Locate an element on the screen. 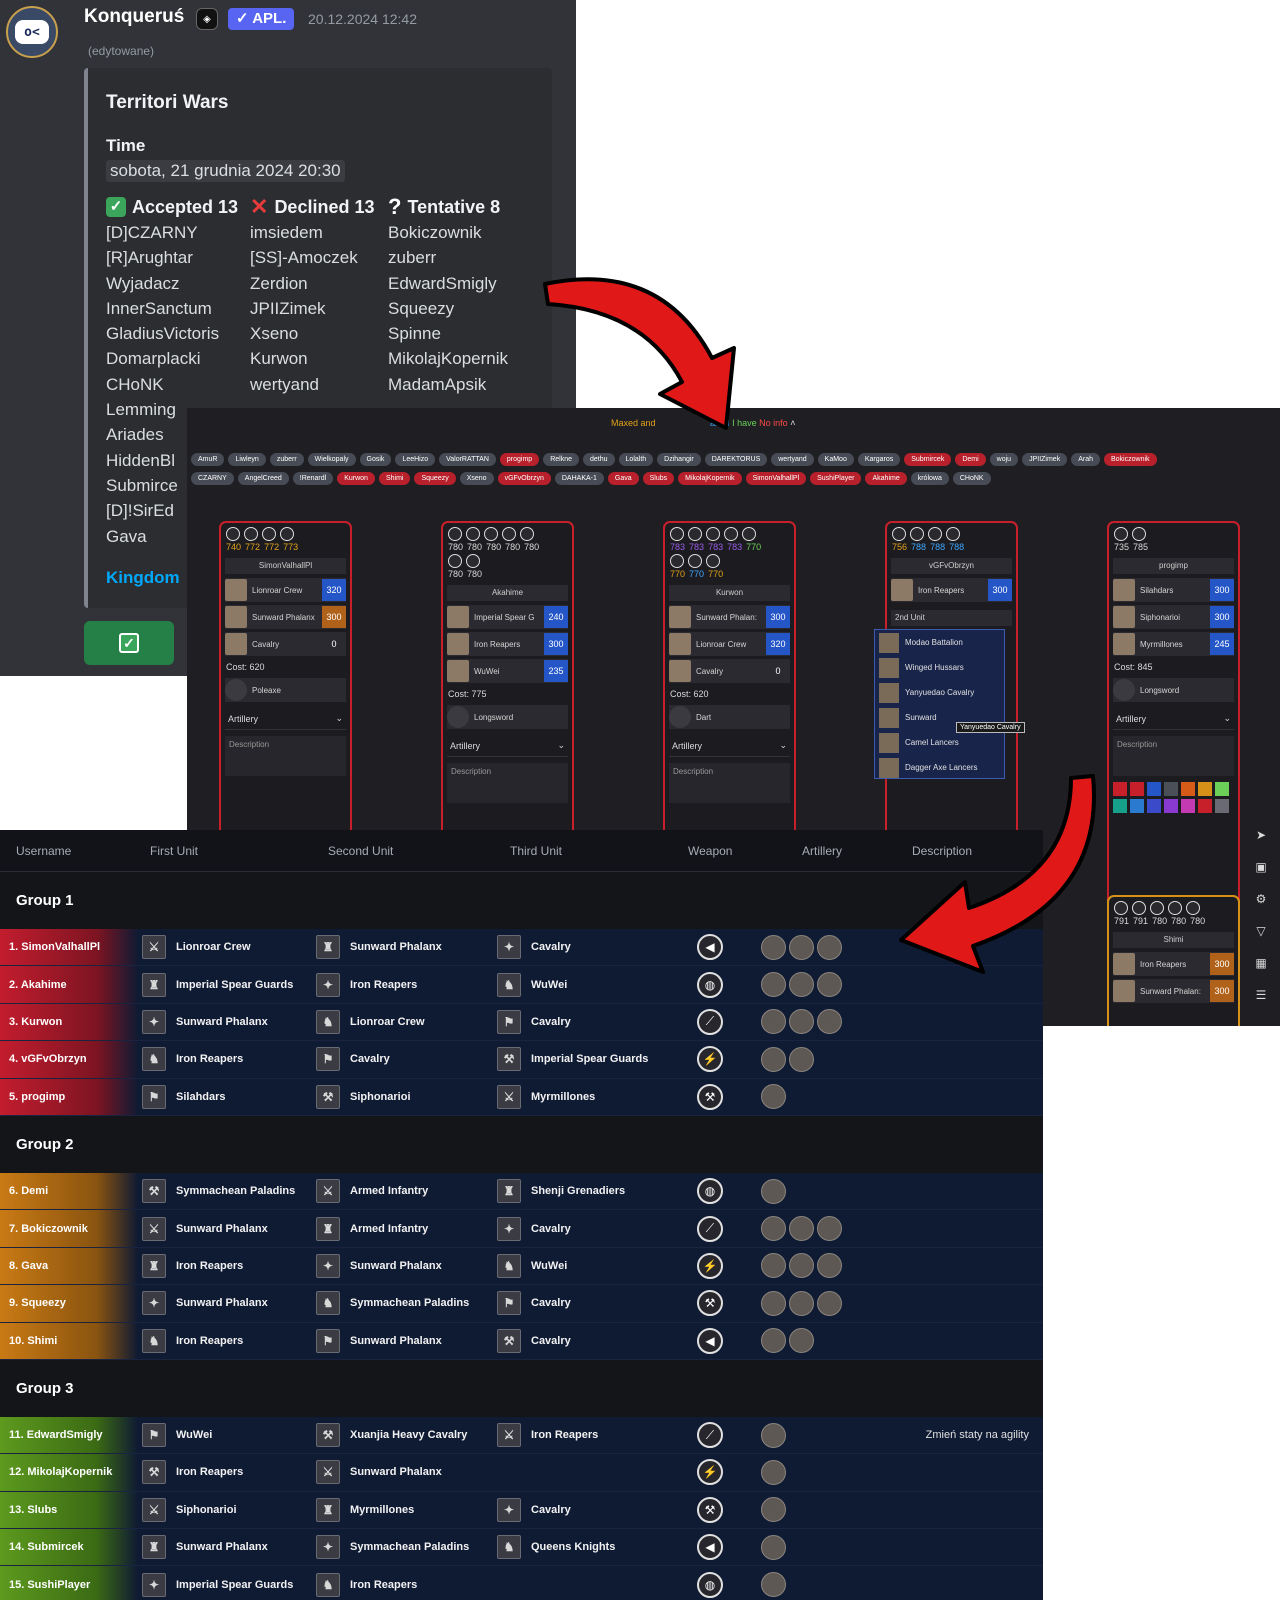  clipboard-icon: ▣ is located at coordinates (1261, 876).